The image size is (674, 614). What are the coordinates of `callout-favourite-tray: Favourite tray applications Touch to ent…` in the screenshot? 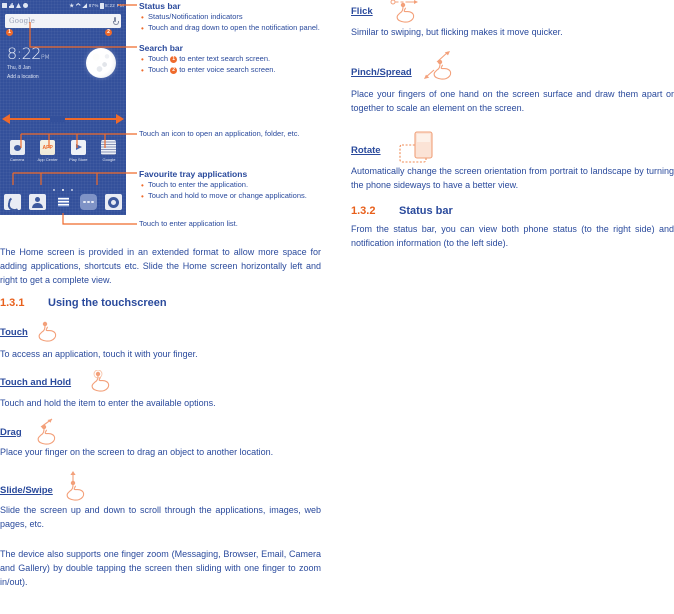 It's located at (231, 185).